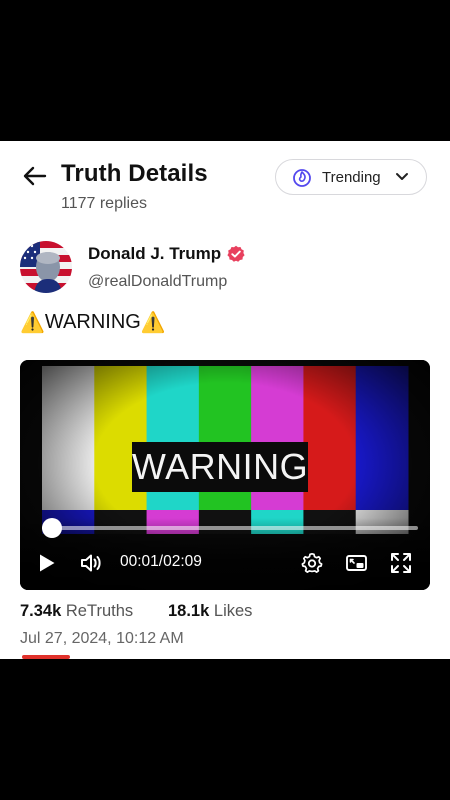  Describe the element at coordinates (104, 203) in the screenshot. I see `reply-count: 1177 replies` at that location.